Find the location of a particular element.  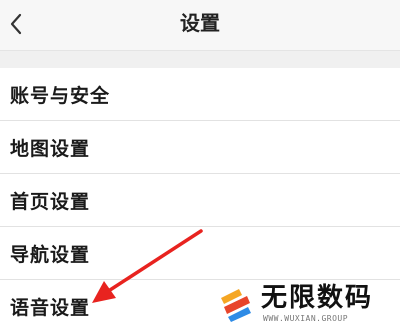

chevron-left-icon is located at coordinates (16, 24).